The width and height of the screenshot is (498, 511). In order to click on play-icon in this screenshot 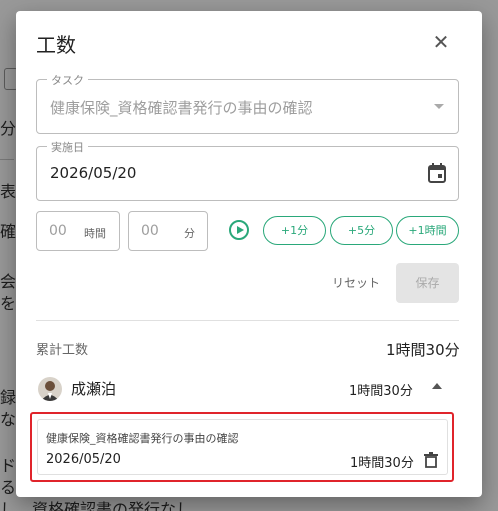, I will do `click(239, 230)`.